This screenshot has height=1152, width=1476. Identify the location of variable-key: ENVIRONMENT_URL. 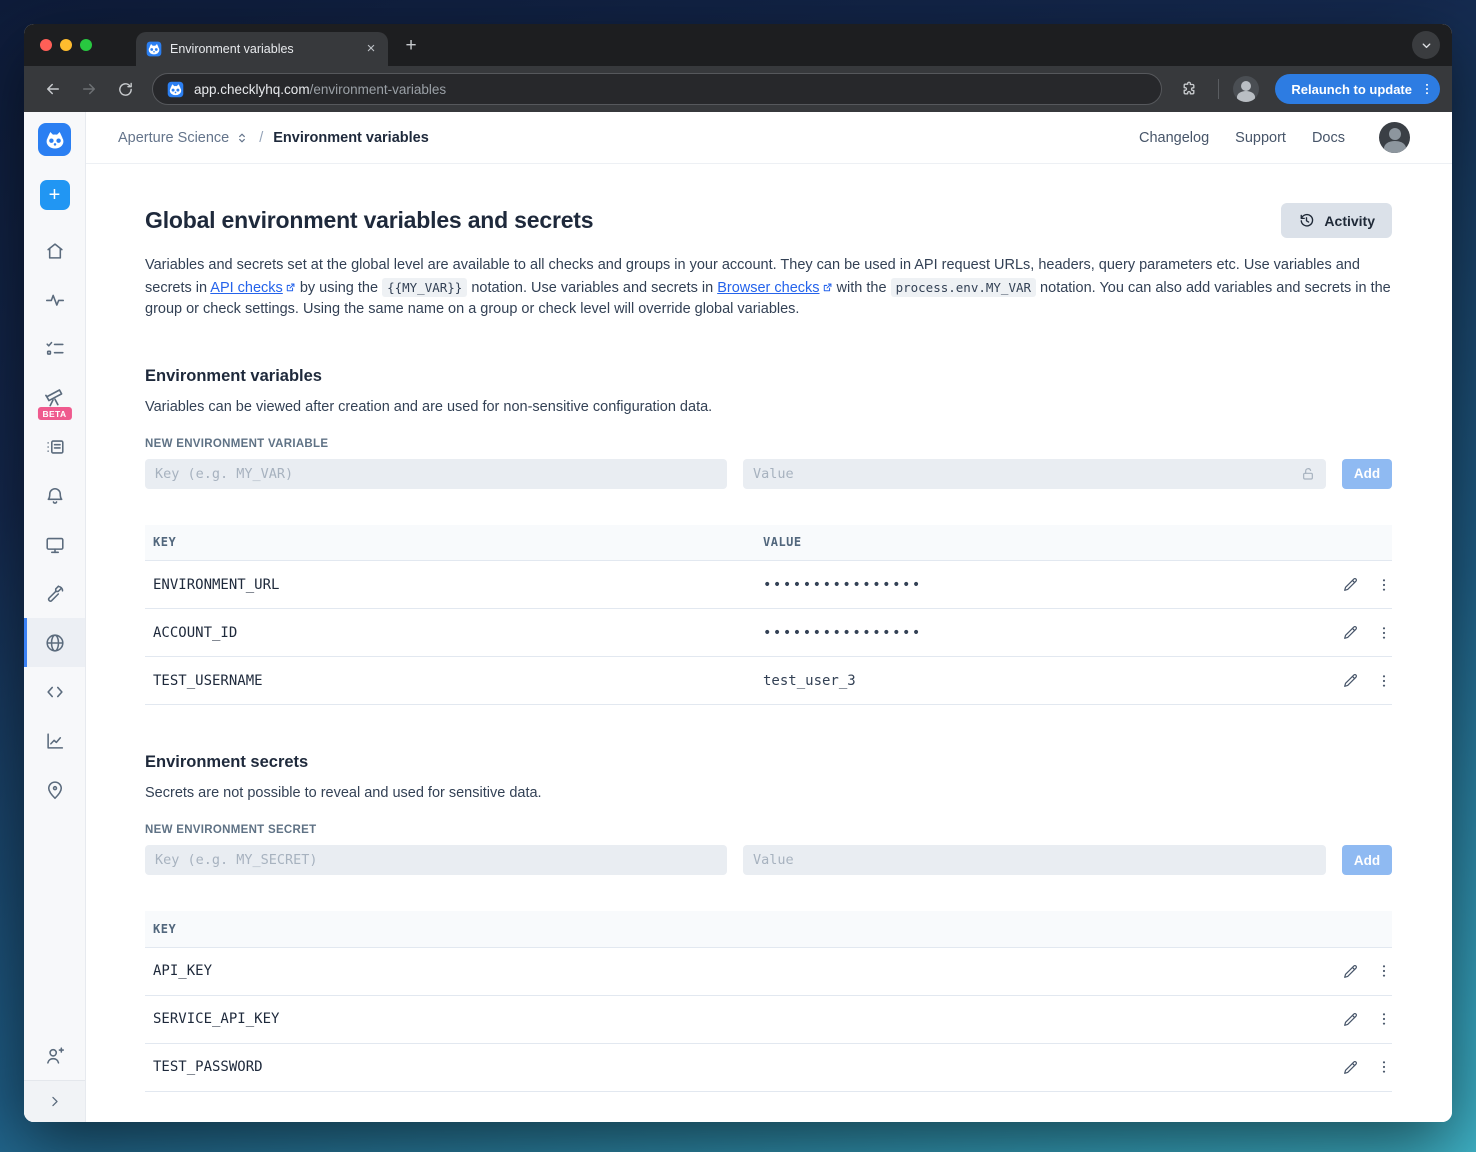
(450, 584).